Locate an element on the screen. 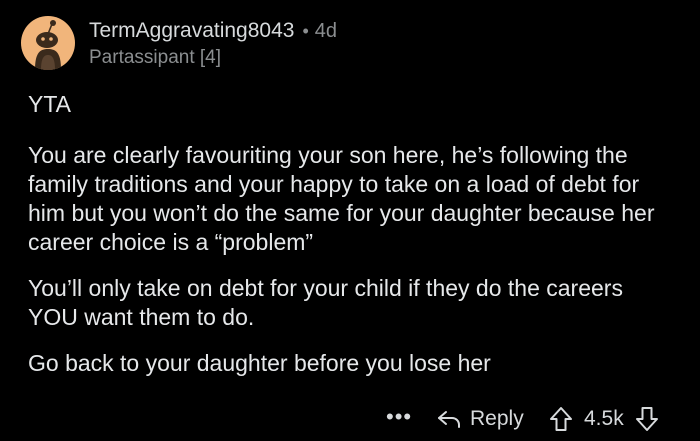  avatar is located at coordinates (48, 43).